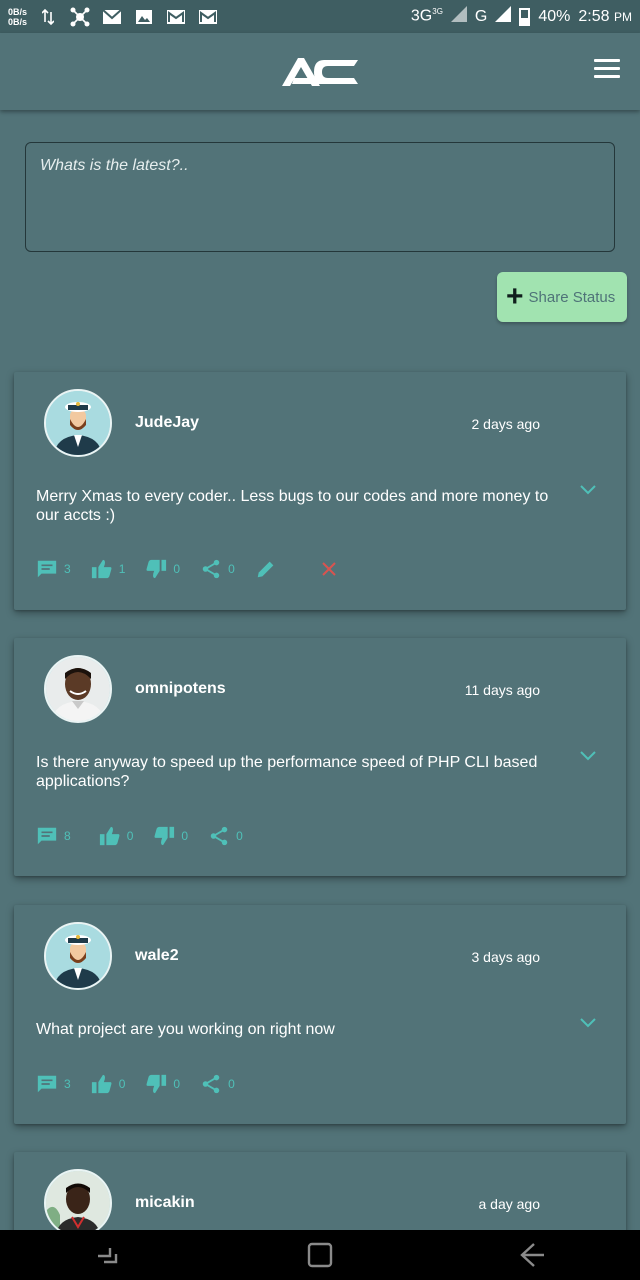 Image resolution: width=640 pixels, height=1280 pixels. I want to click on close-icon, so click(329, 569).